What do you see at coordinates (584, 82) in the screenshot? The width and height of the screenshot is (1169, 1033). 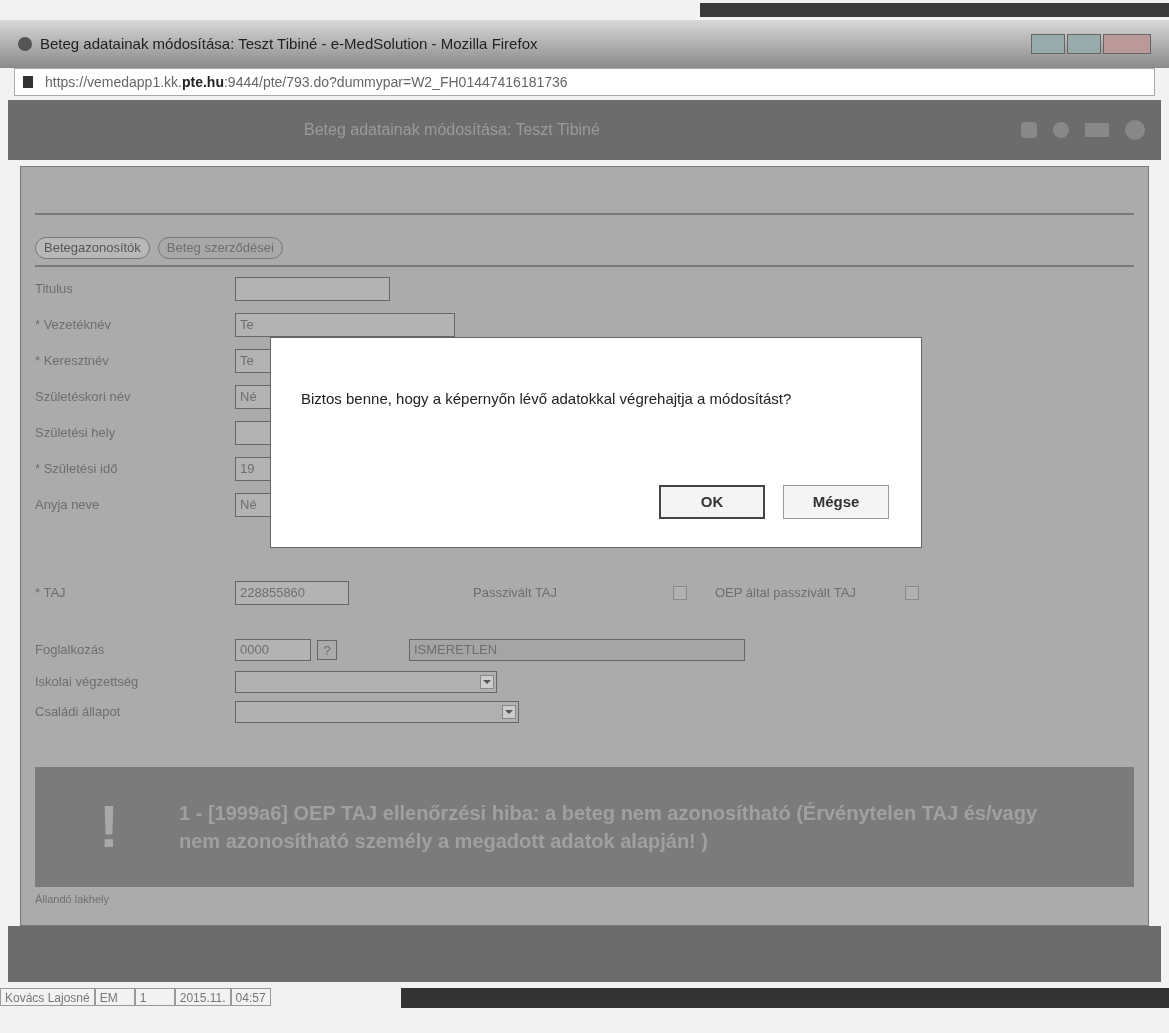 I see `address-bar: https://vemedapp1.kk.pte.hu:9444/pte/793.do?dummypar=W2_FH01447416181736` at bounding box center [584, 82].